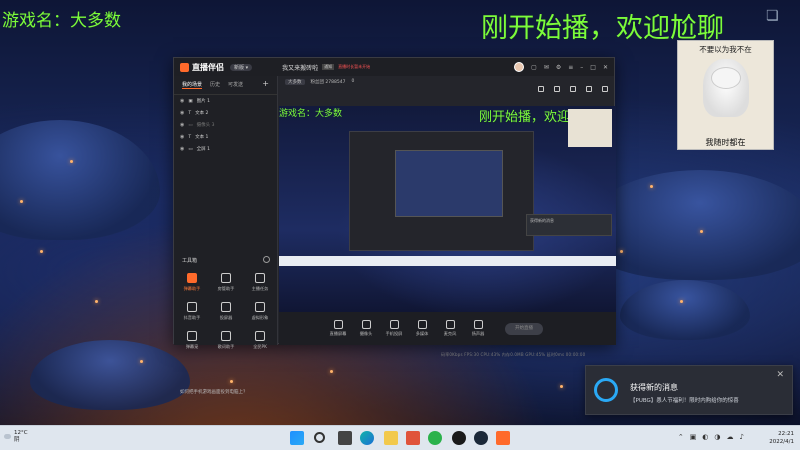 This screenshot has height=450, width=800. I want to click on room-tag: 大多数, so click(295, 82).